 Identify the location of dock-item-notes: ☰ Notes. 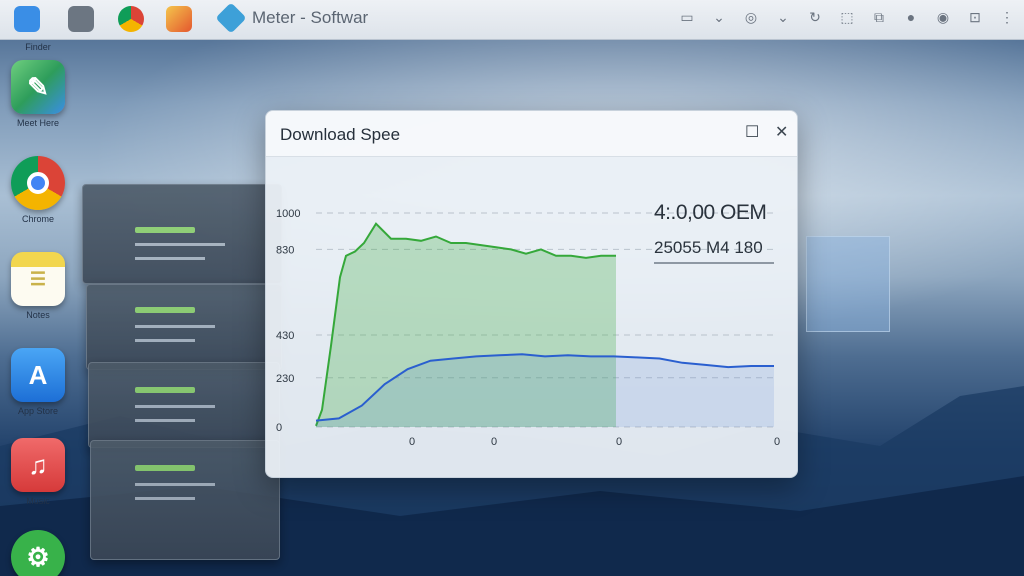
(38, 286).